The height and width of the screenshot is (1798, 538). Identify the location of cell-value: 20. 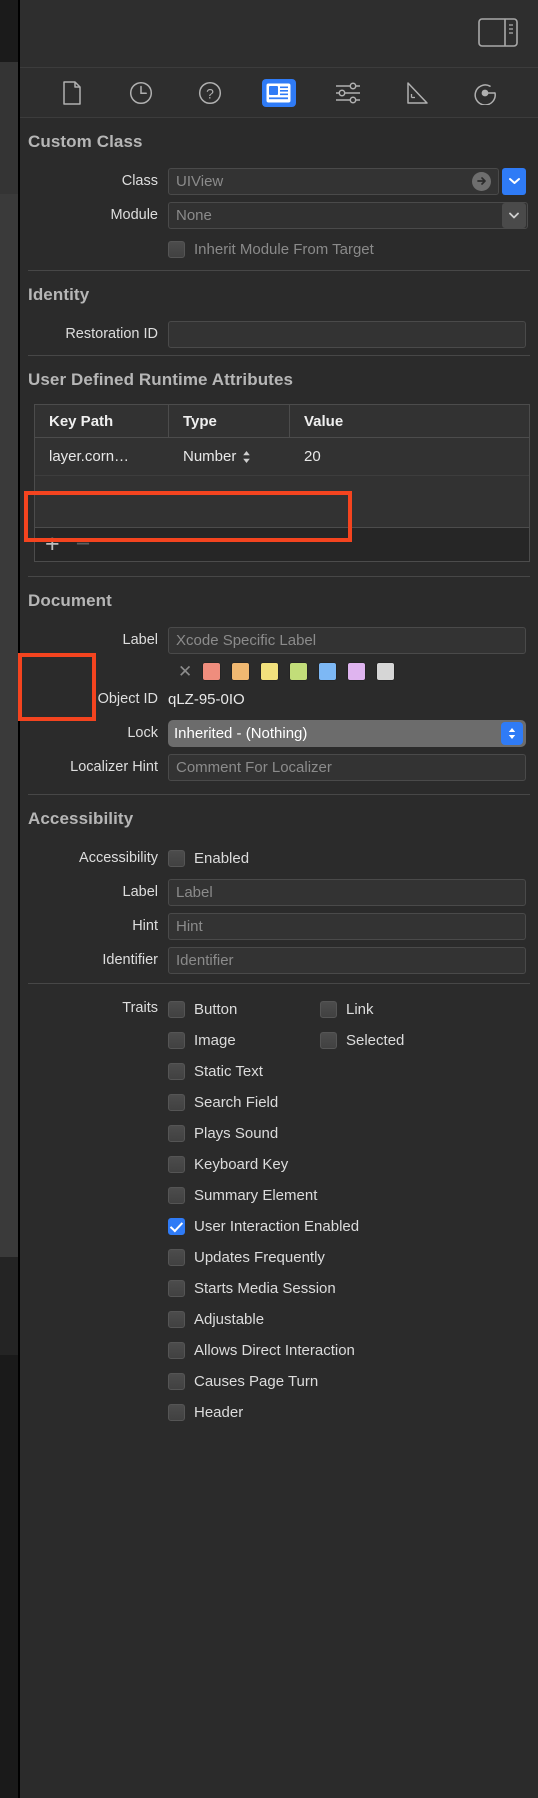
(409, 456).